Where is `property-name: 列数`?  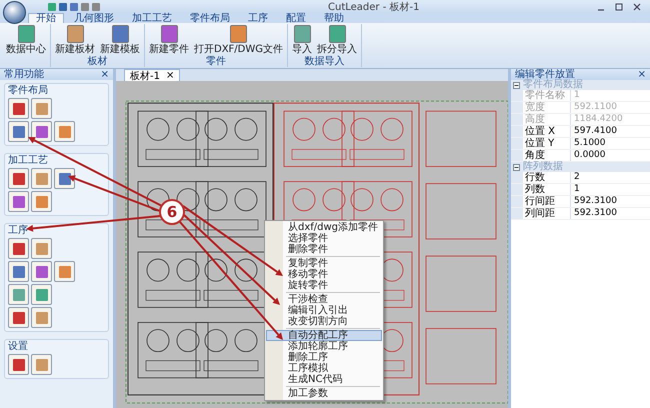
property-name: 列数 is located at coordinates (547, 189).